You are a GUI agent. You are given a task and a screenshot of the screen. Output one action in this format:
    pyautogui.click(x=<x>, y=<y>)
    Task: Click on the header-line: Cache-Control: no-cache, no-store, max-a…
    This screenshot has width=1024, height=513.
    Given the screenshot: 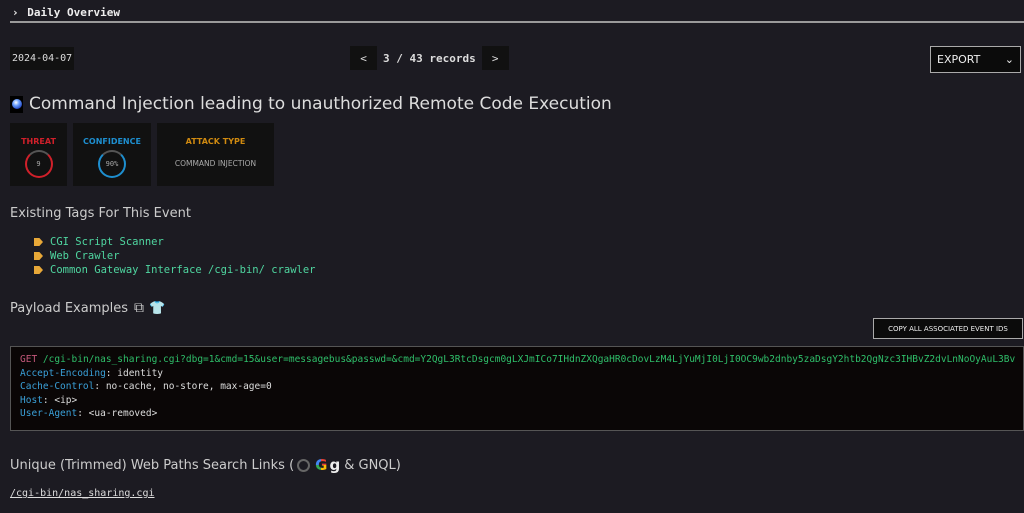 What is the action you would take?
    pyautogui.click(x=146, y=387)
    